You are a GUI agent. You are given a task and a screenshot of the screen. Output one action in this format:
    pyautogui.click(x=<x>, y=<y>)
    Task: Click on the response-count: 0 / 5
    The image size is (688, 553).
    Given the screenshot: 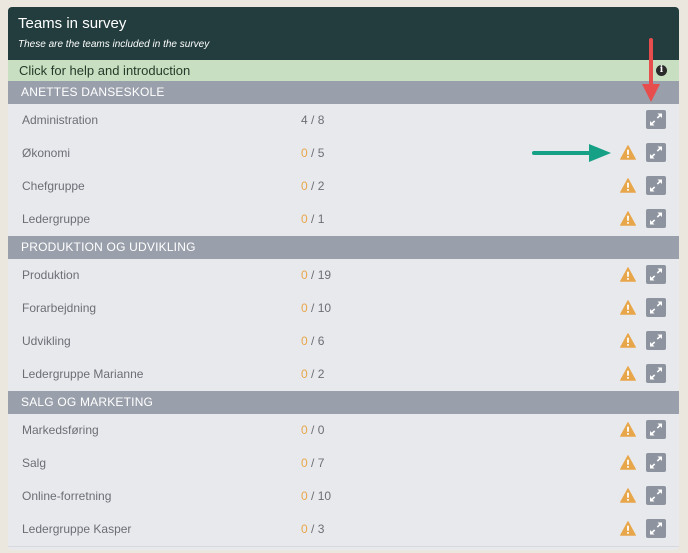 What is the action you would take?
    pyautogui.click(x=312, y=153)
    